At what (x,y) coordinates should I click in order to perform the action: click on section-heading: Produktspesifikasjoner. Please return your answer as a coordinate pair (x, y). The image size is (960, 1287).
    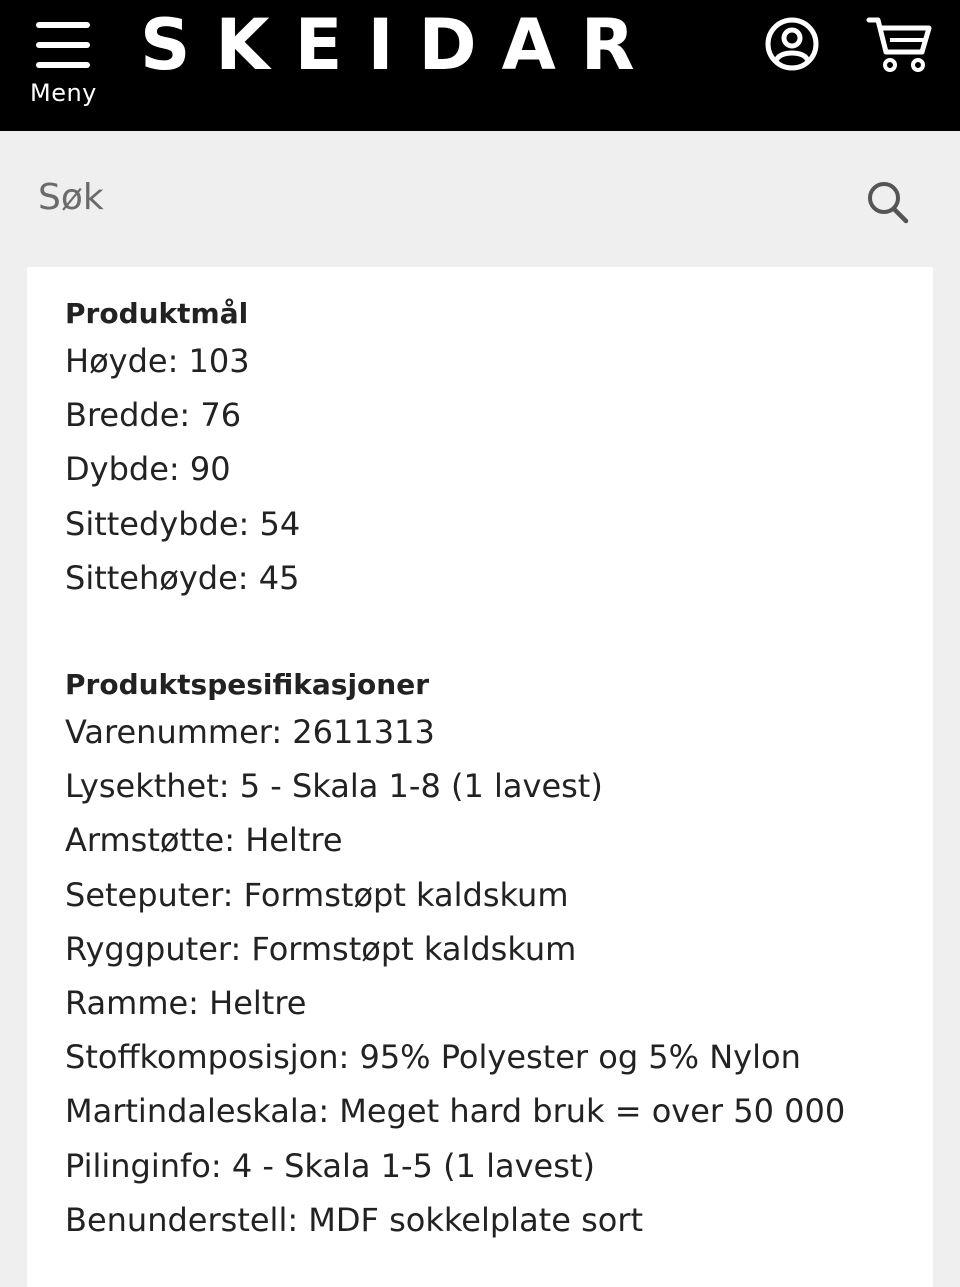
    Looking at the image, I should click on (247, 684).